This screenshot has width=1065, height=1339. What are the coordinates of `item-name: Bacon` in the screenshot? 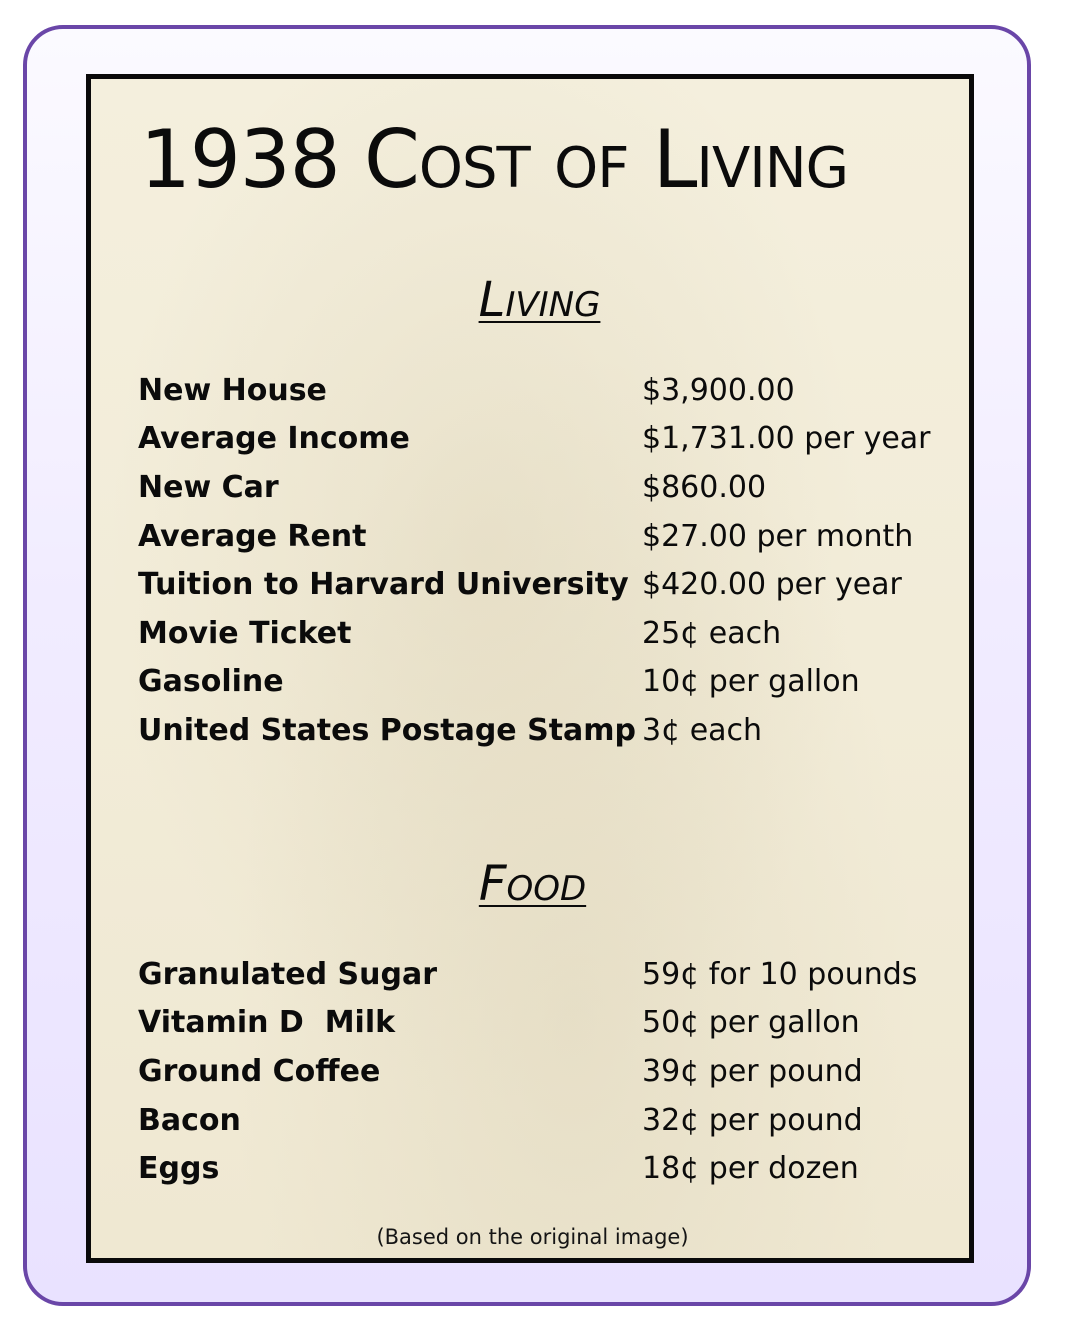 It's located at (189, 1120).